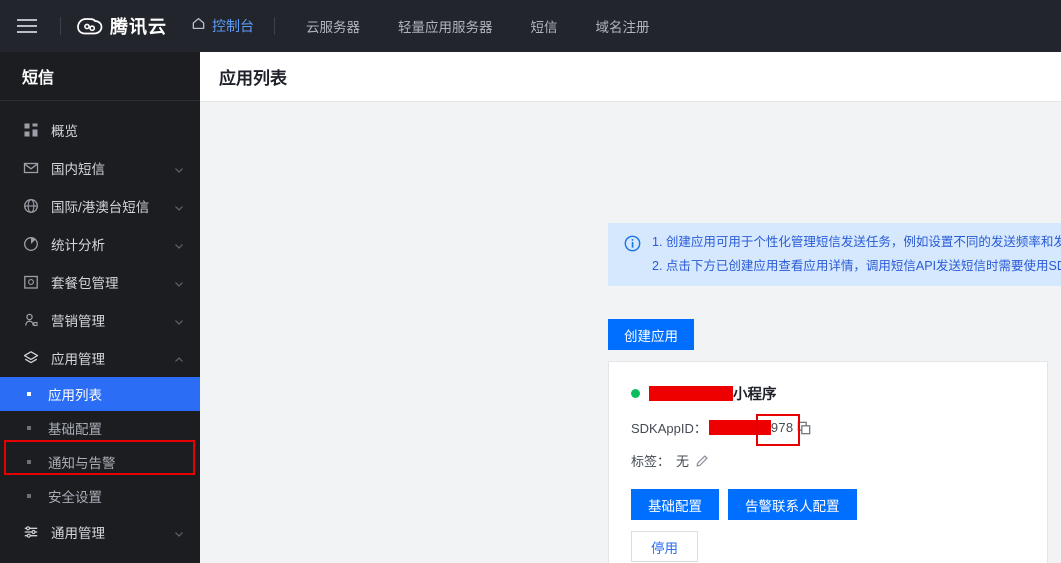 This screenshot has width=1061, height=563. What do you see at coordinates (623, 26) in the screenshot?
I see `nav-link-domain: 域名注册` at bounding box center [623, 26].